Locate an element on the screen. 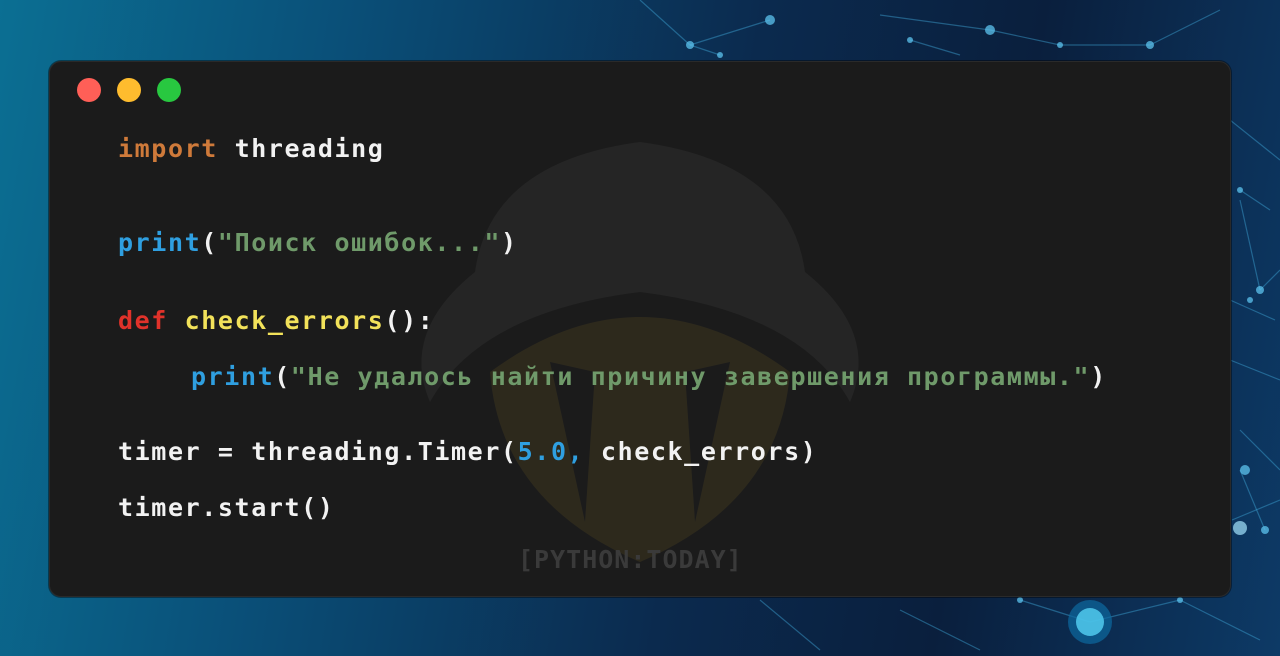 Image resolution: width=1280 pixels, height=656 pixels. code-line-3: def check_errors(): is located at coordinates (276, 320).